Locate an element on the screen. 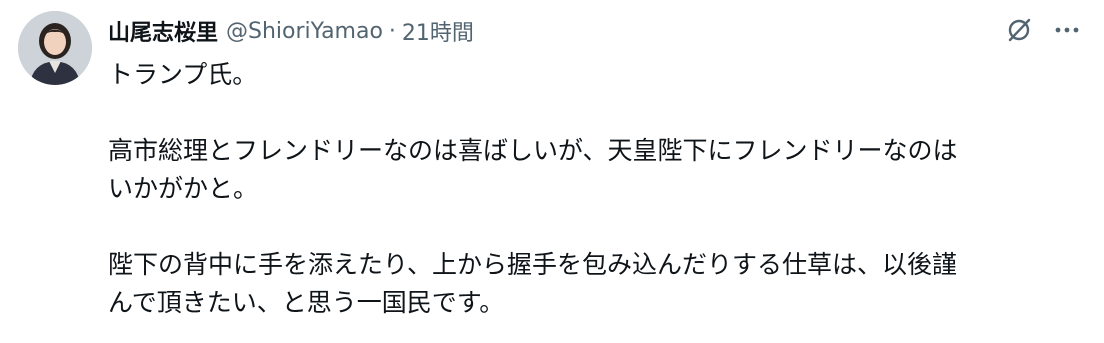 The width and height of the screenshot is (1104, 343). display-name: 山尾志桜里 is located at coordinates (163, 31).